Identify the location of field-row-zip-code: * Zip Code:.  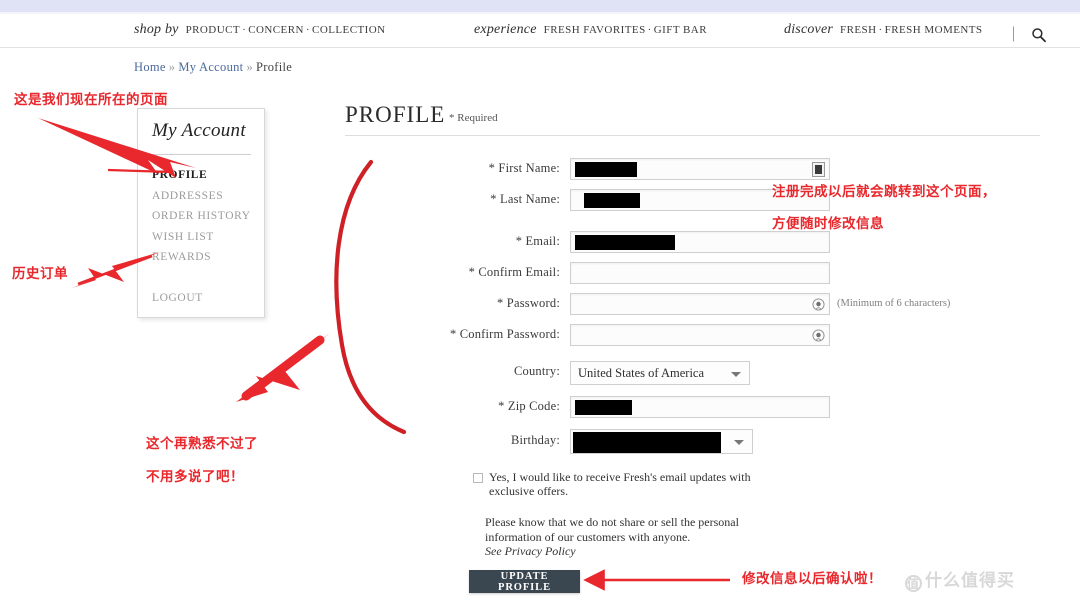
(695, 407).